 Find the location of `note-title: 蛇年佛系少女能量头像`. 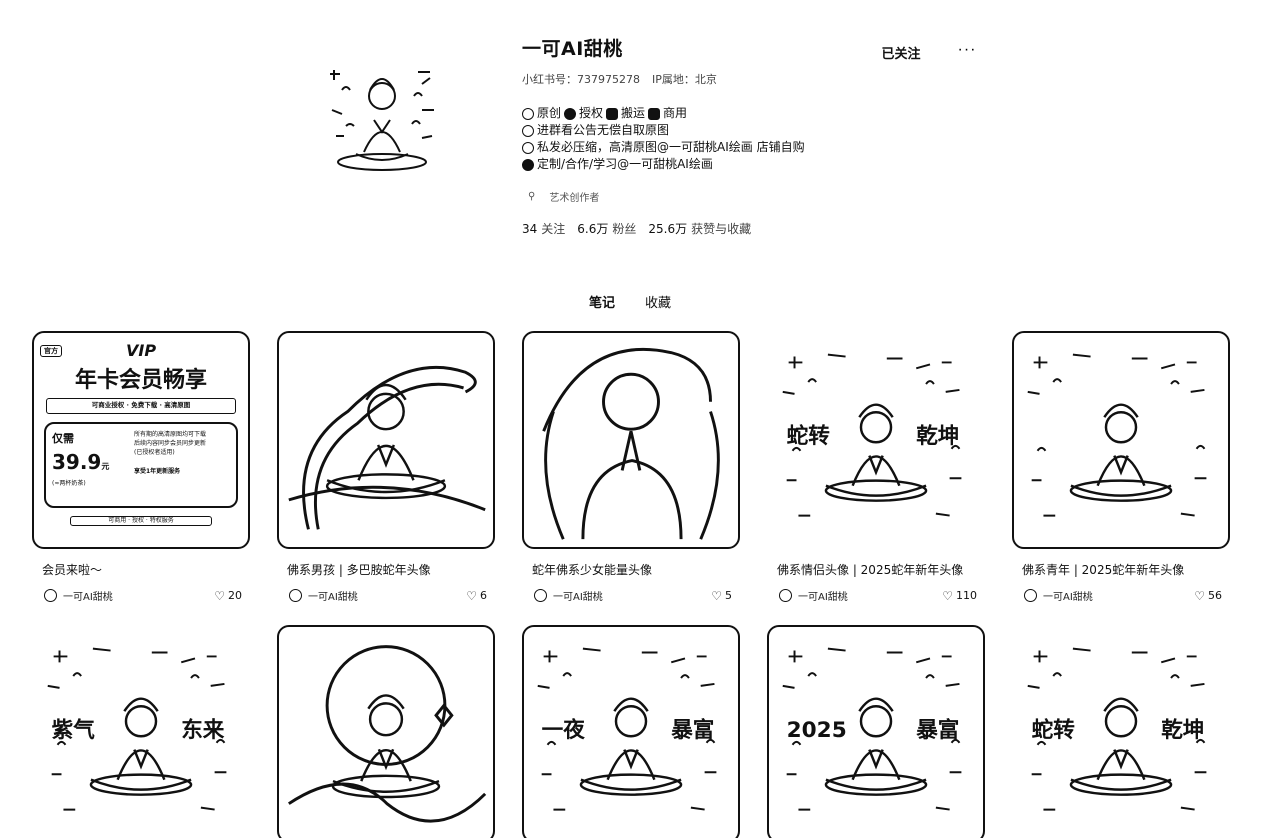

note-title: 蛇年佛系少女能量头像 is located at coordinates (632, 569).